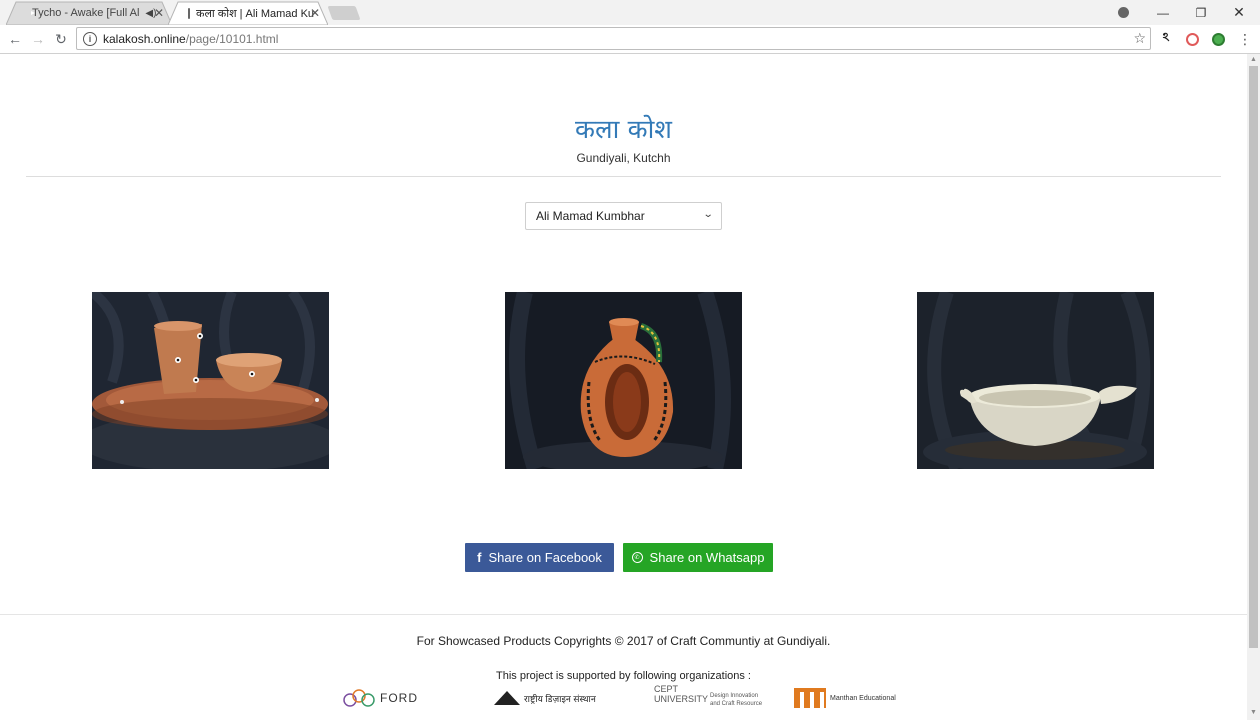 Image resolution: width=1260 pixels, height=720 pixels. Describe the element at coordinates (637, 557) in the screenshot. I see `whatsapp-icon: ✆` at that location.